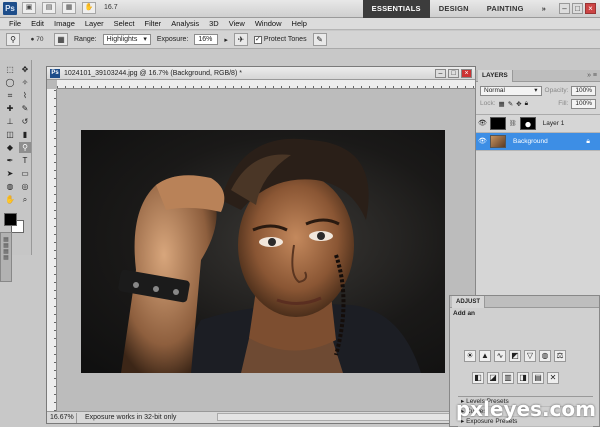  What do you see at coordinates (6, 257) in the screenshot?
I see `collapsed-panel-strip: ▦ ▦ ▦ ▦` at bounding box center [6, 257].